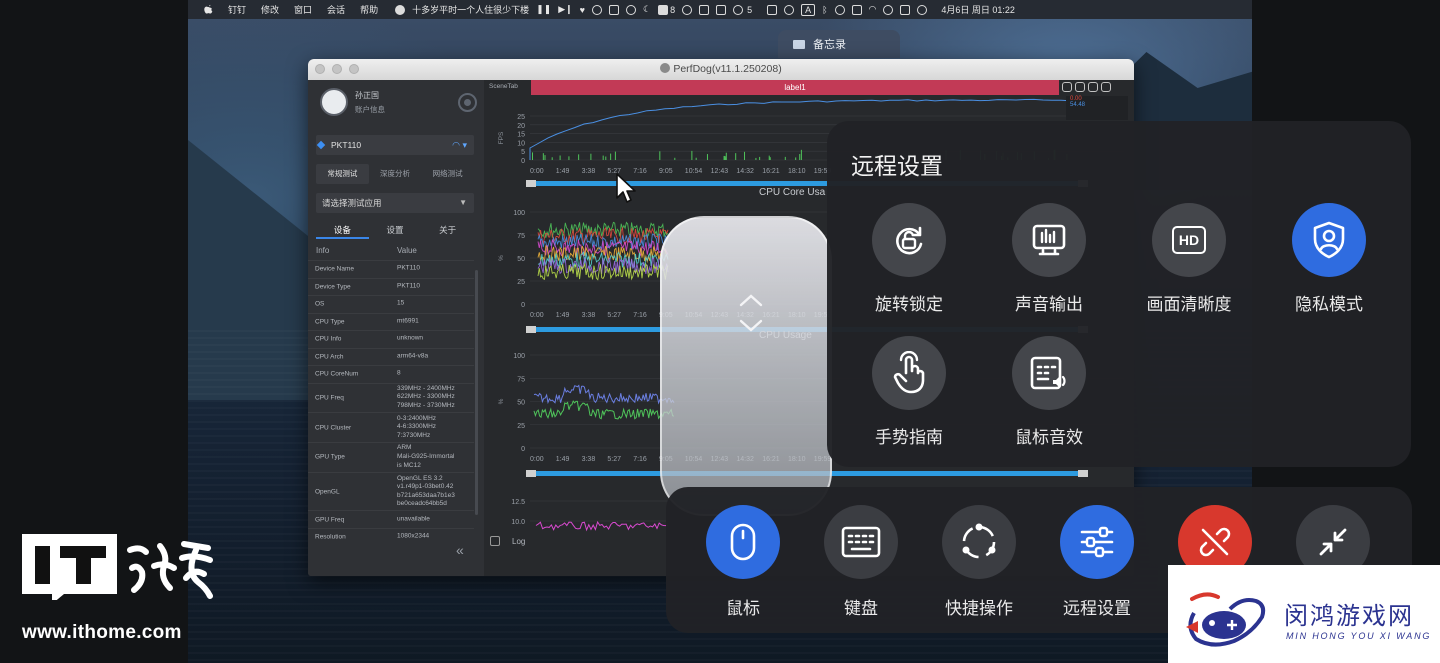  Describe the element at coordinates (979, 562) in the screenshot. I see `quick-actions-button: 快捷操作` at that location.